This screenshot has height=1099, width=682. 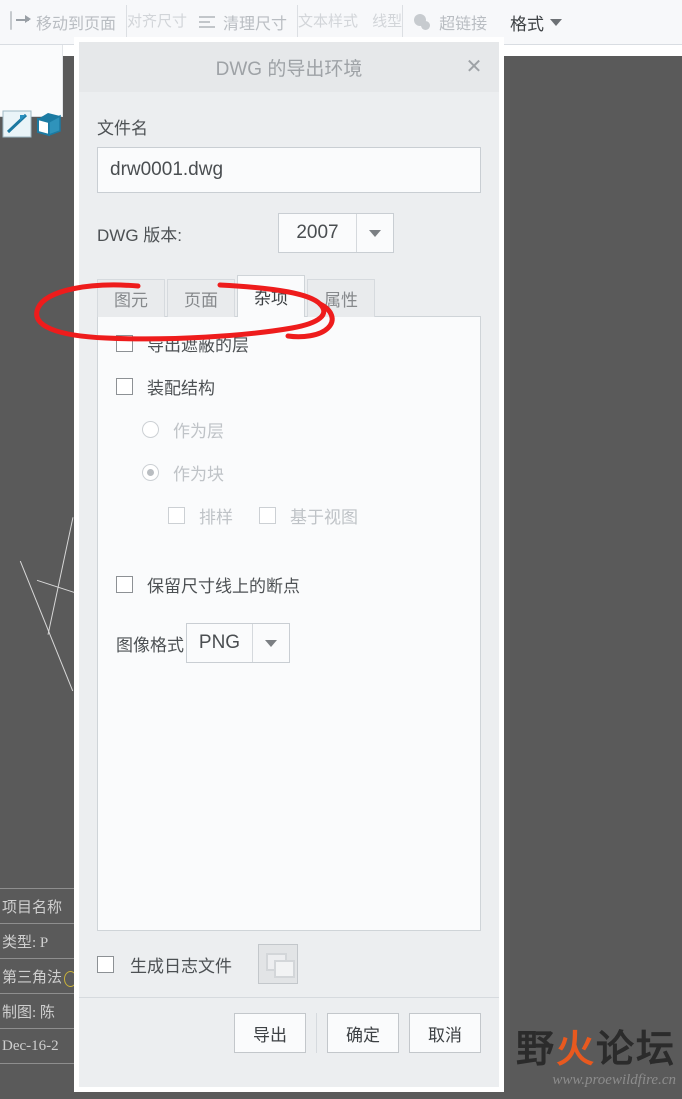 I want to click on tab-label: 页面, so click(x=201, y=300).